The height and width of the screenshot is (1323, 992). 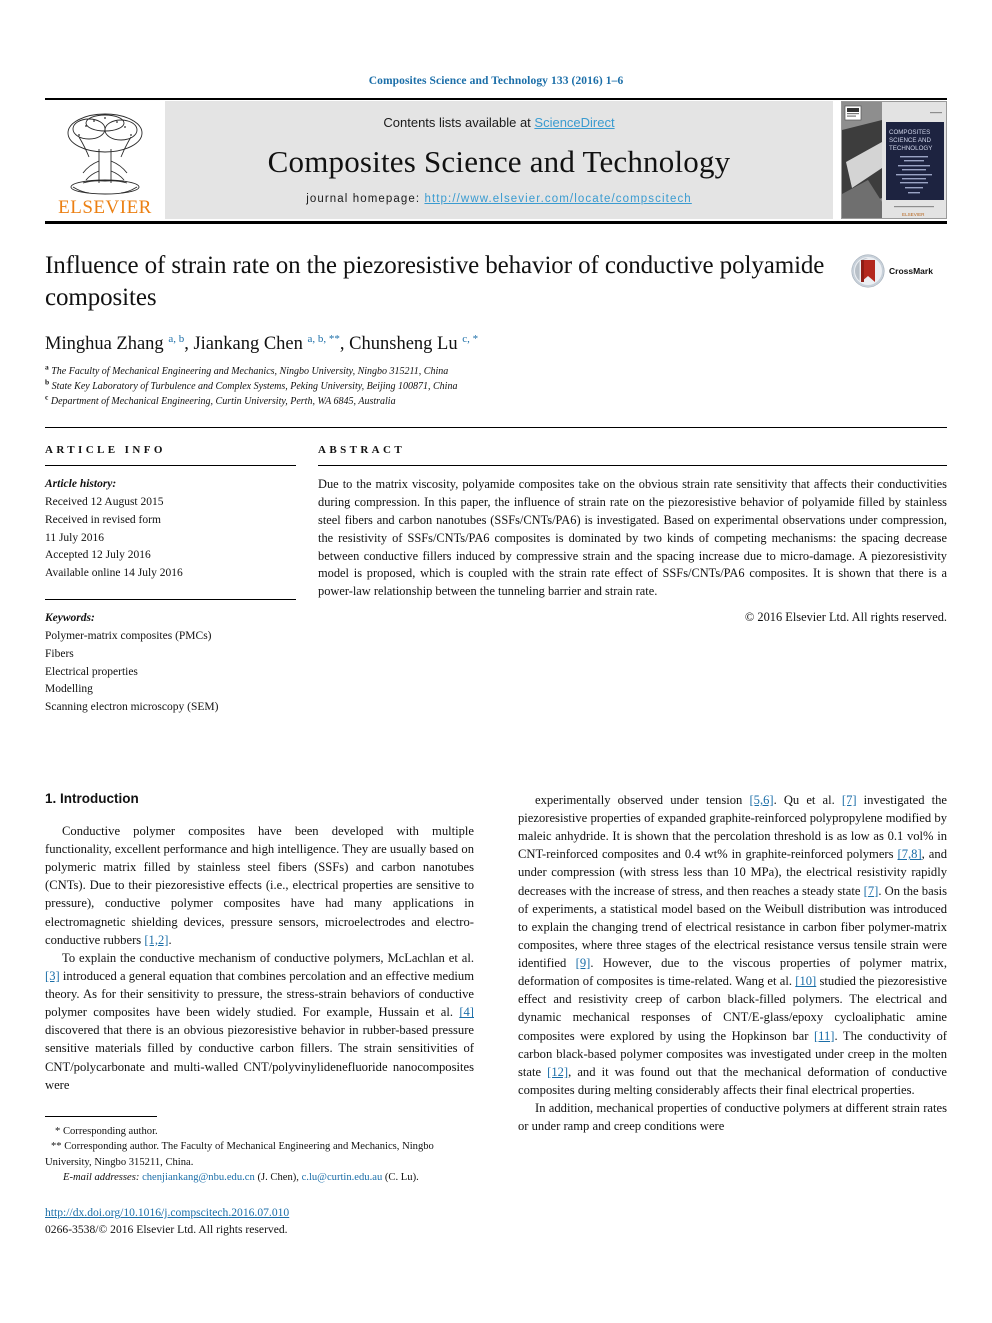 What do you see at coordinates (98, 555) in the screenshot?
I see `article-history-item: Accepted 12 July 2016` at bounding box center [98, 555].